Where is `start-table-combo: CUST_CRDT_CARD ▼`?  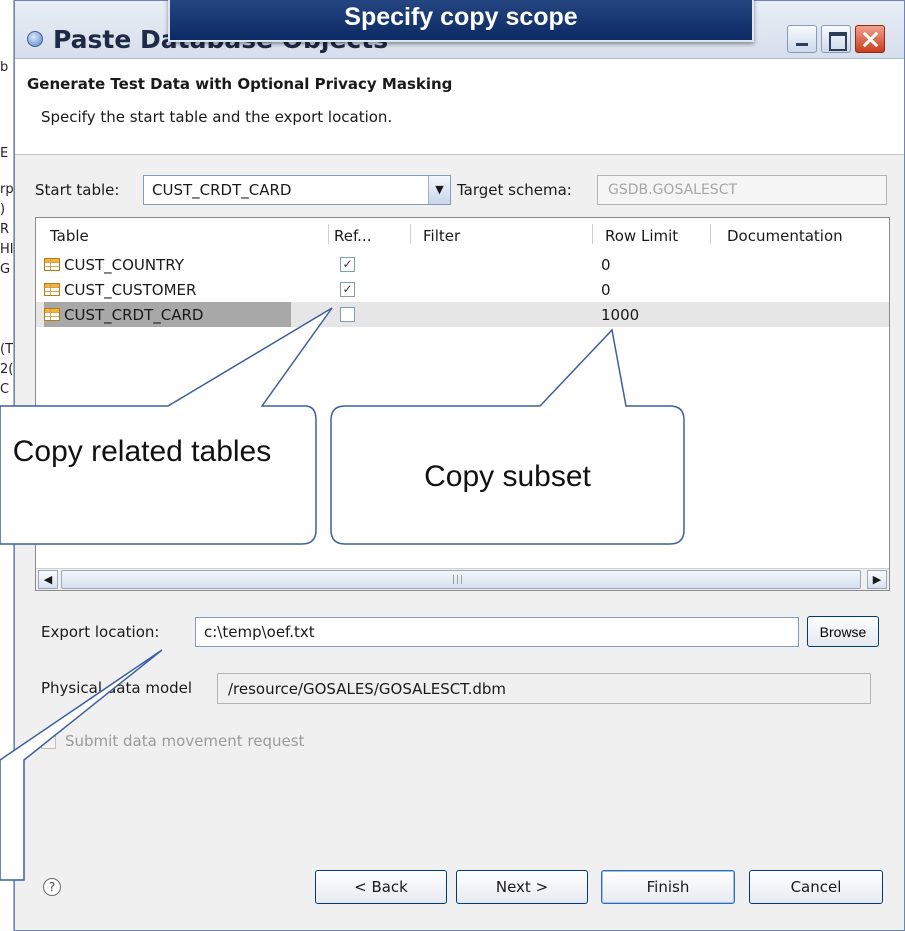 start-table-combo: CUST_CRDT_CARD ▼ is located at coordinates (297, 190).